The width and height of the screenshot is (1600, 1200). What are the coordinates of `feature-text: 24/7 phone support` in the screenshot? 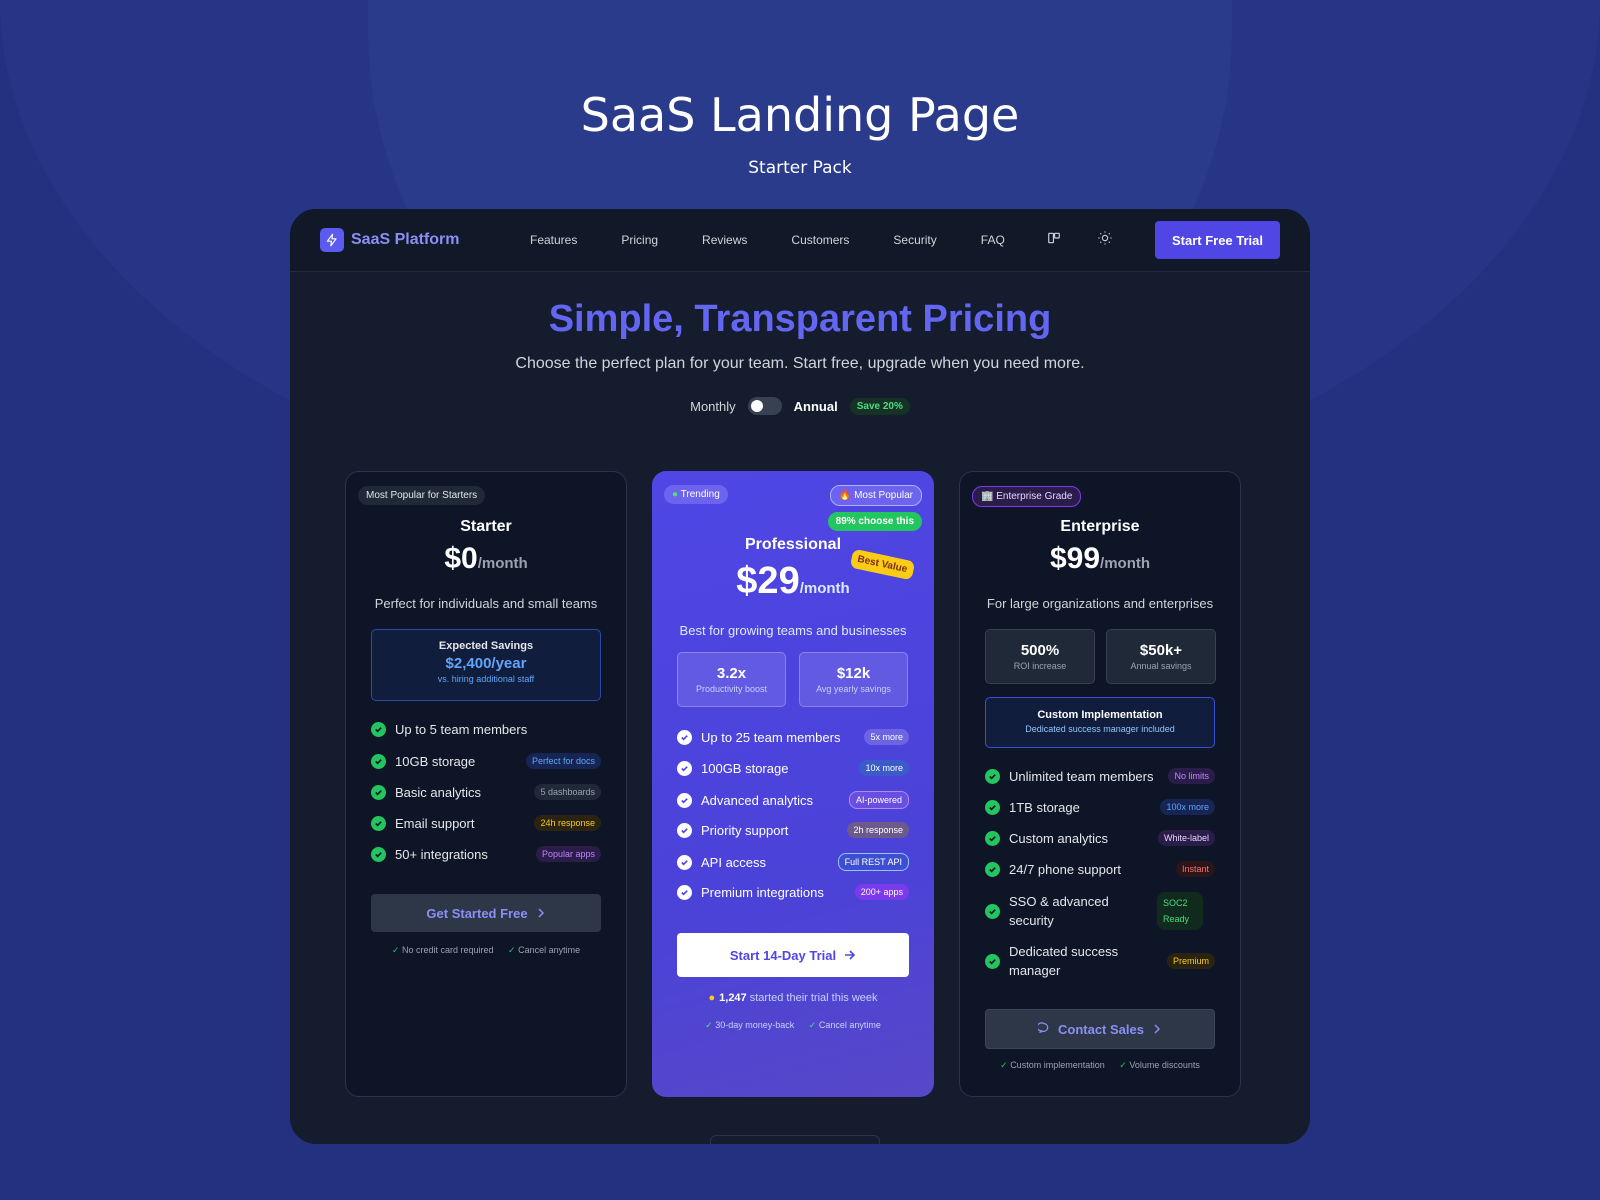 It's located at (1065, 869).